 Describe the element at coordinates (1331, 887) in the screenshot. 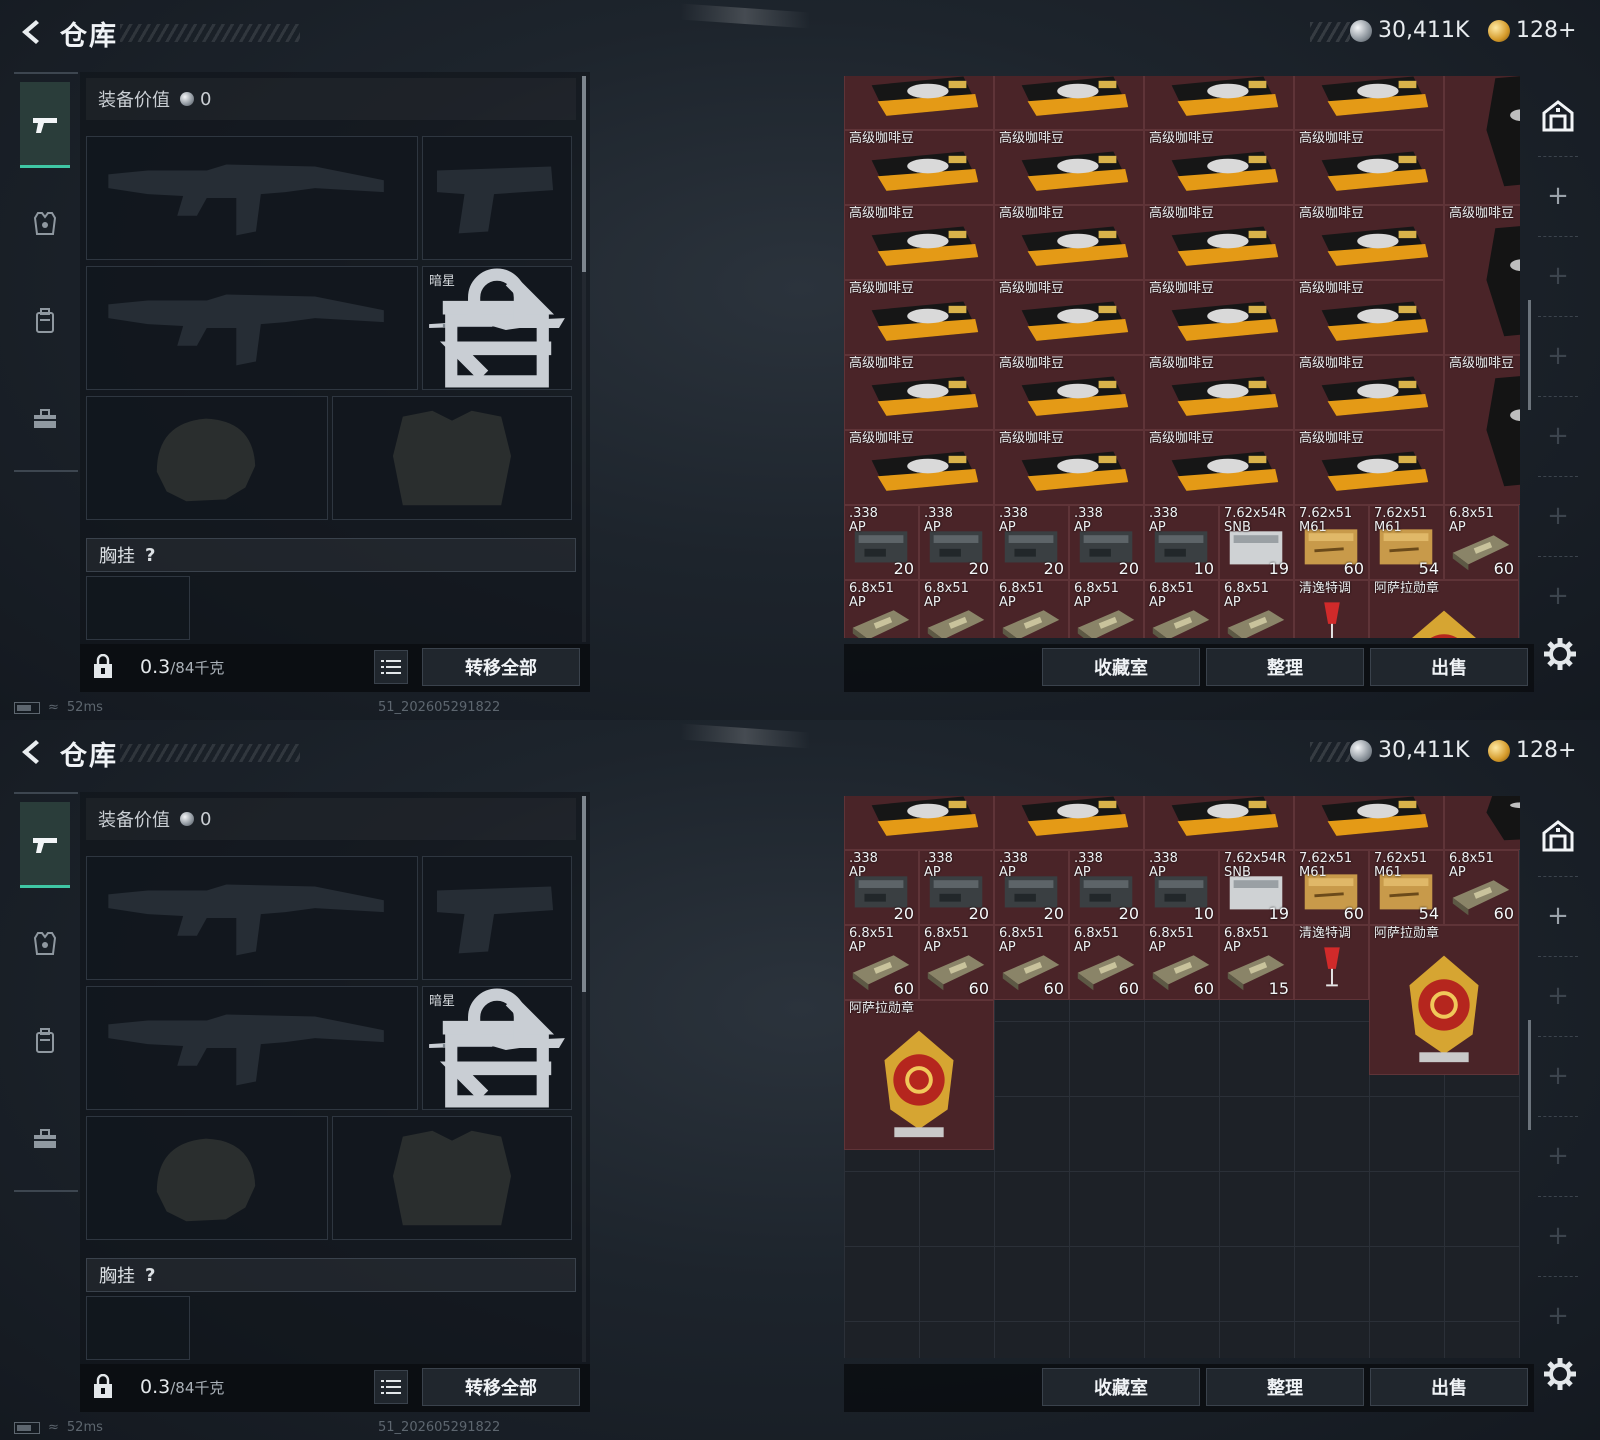

I see `stash-item: 7.62x51 M61 60` at that location.